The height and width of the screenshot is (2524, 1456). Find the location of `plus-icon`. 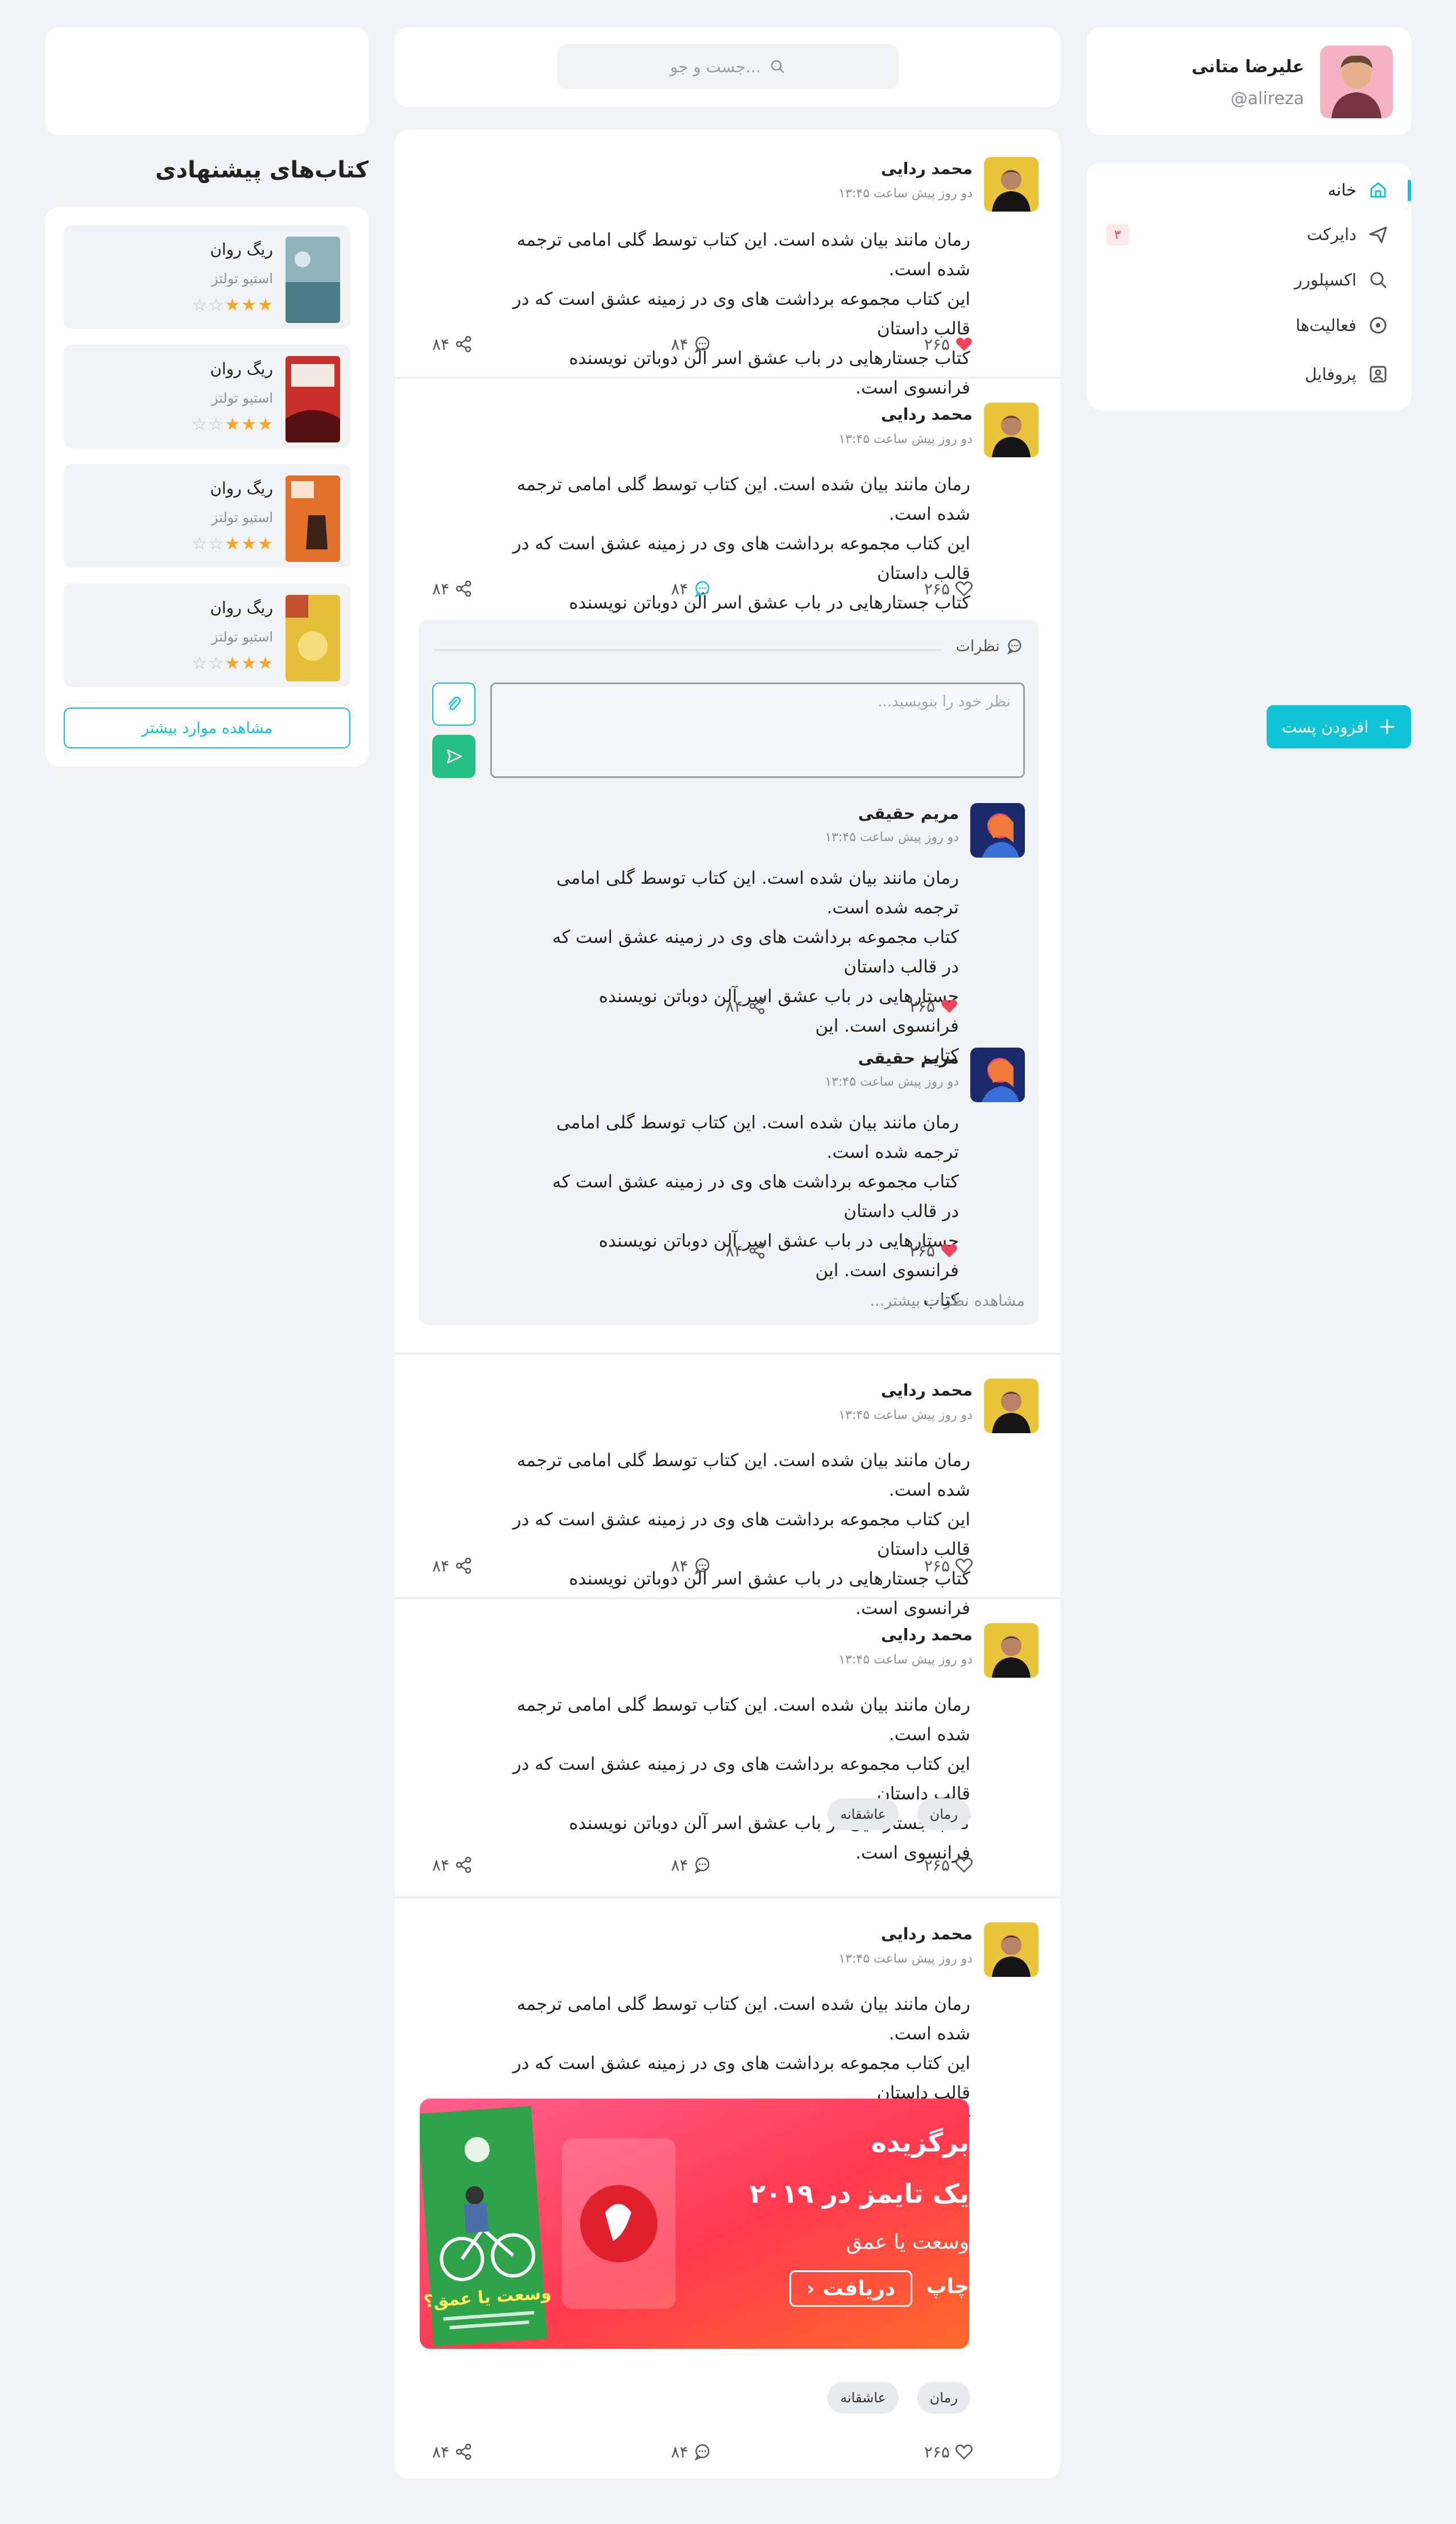

plus-icon is located at coordinates (1387, 726).